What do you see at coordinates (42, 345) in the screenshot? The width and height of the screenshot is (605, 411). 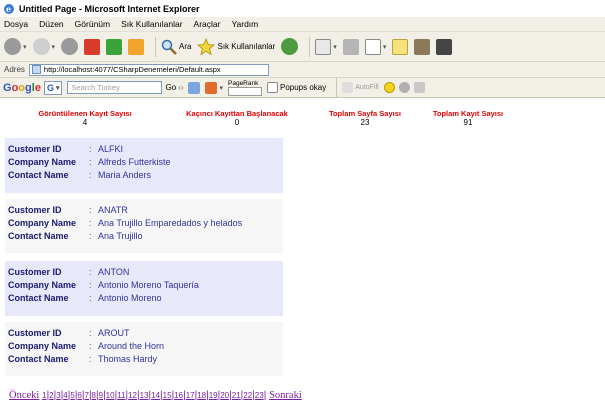 I see `company-name-label: Company Name` at bounding box center [42, 345].